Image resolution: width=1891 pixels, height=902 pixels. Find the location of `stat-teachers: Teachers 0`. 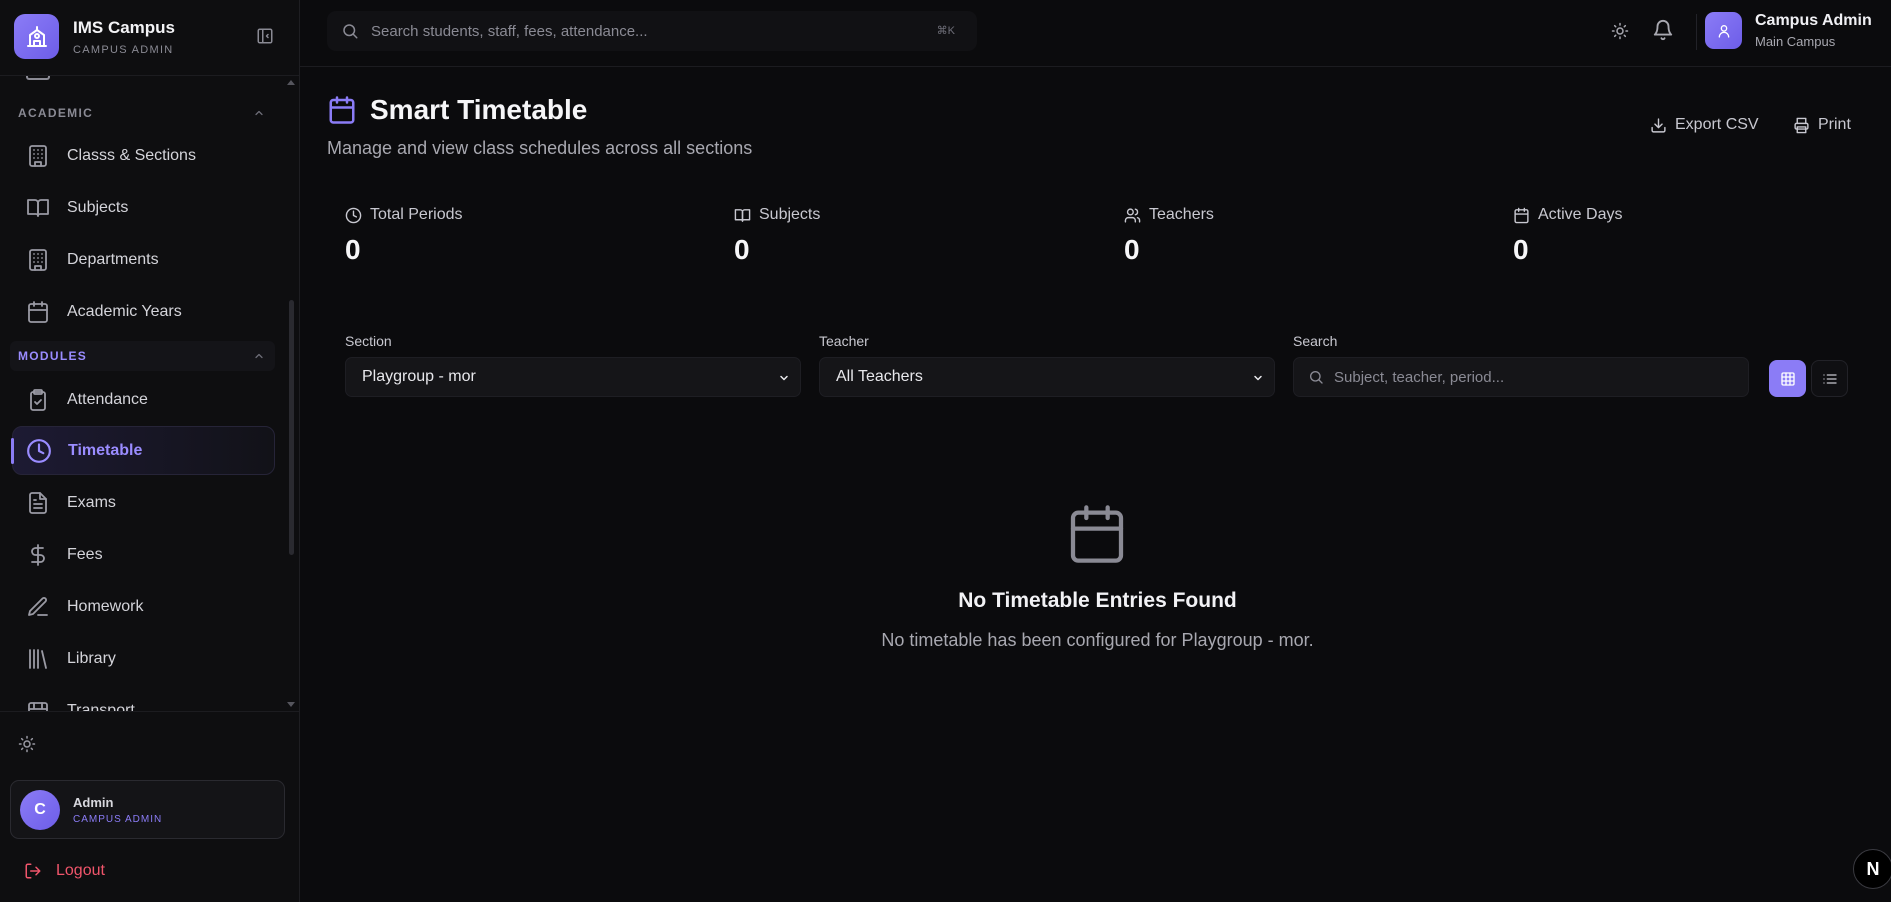

stat-teachers: Teachers 0 is located at coordinates (1169, 236).